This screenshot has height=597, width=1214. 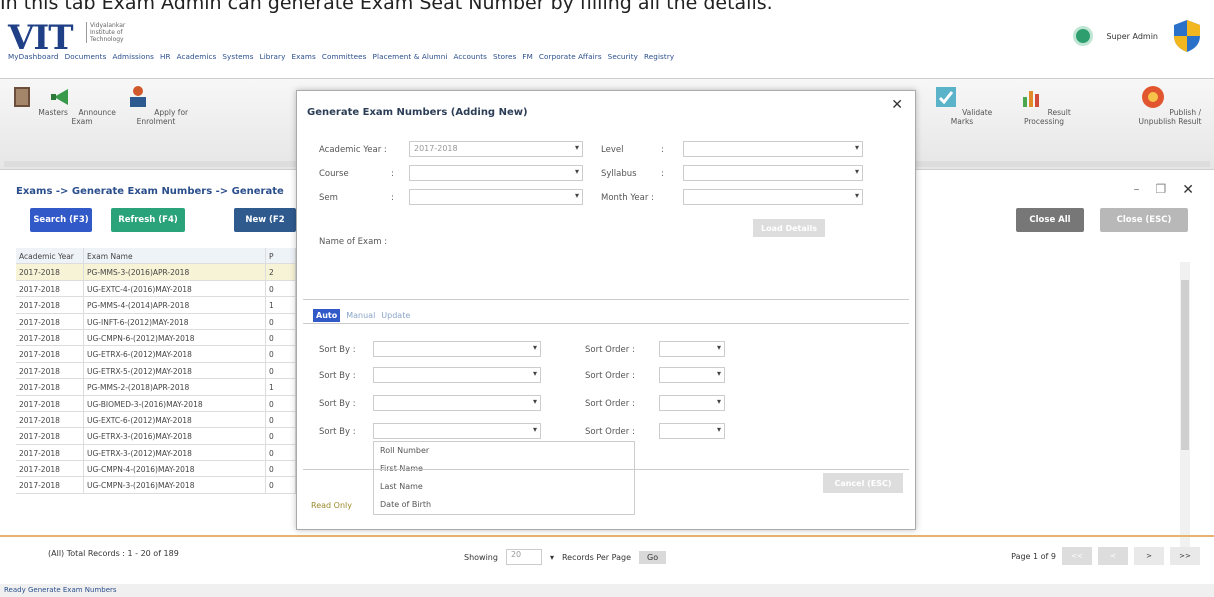 What do you see at coordinates (156, 338) in the screenshot?
I see `table-row: 2017-2018 UG-CMPN-6-(2012)MAY-2018 0` at bounding box center [156, 338].